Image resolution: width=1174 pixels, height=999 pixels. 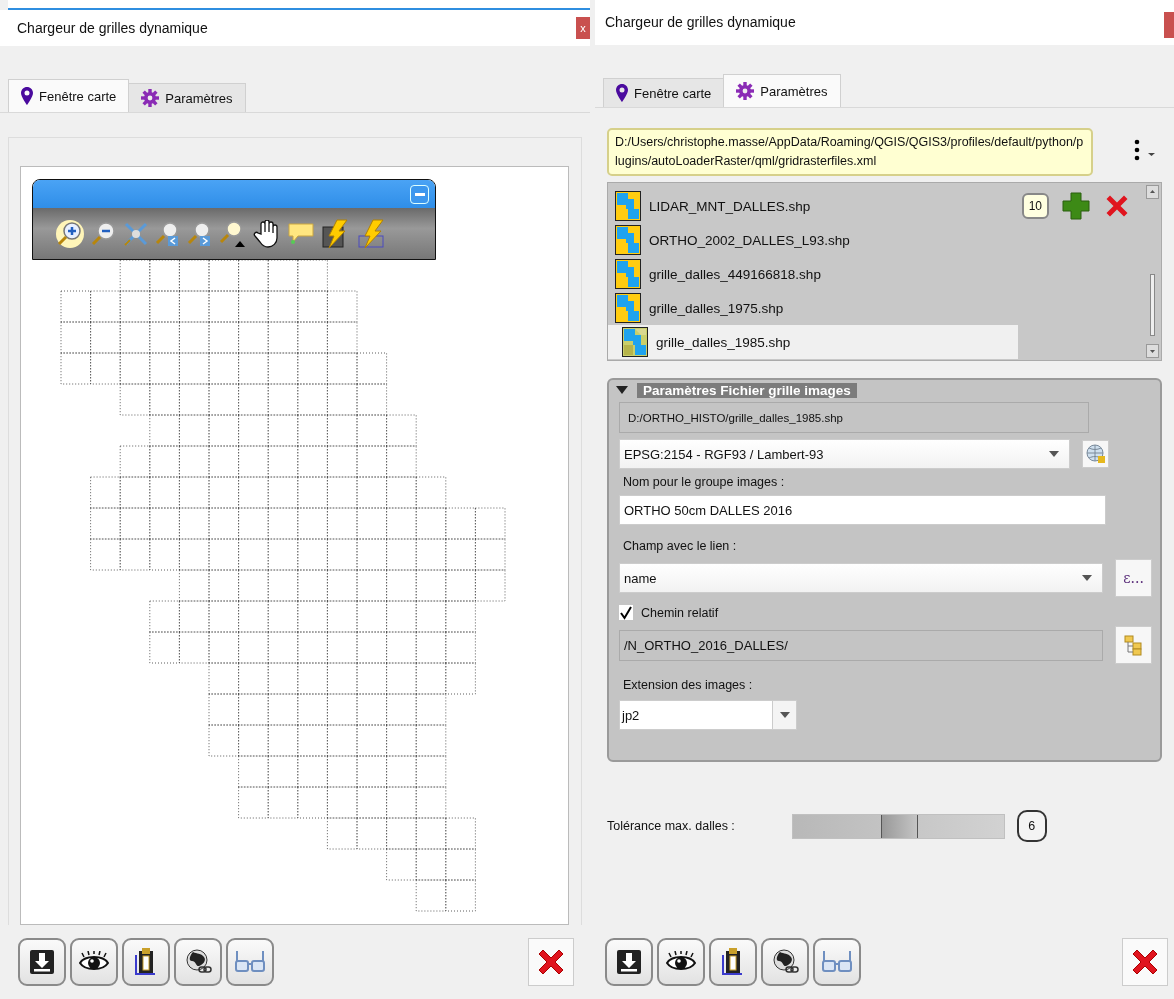 What do you see at coordinates (815, 240) in the screenshot?
I see `layer-item: ORTHO_2002_DALLES_L93.shp` at bounding box center [815, 240].